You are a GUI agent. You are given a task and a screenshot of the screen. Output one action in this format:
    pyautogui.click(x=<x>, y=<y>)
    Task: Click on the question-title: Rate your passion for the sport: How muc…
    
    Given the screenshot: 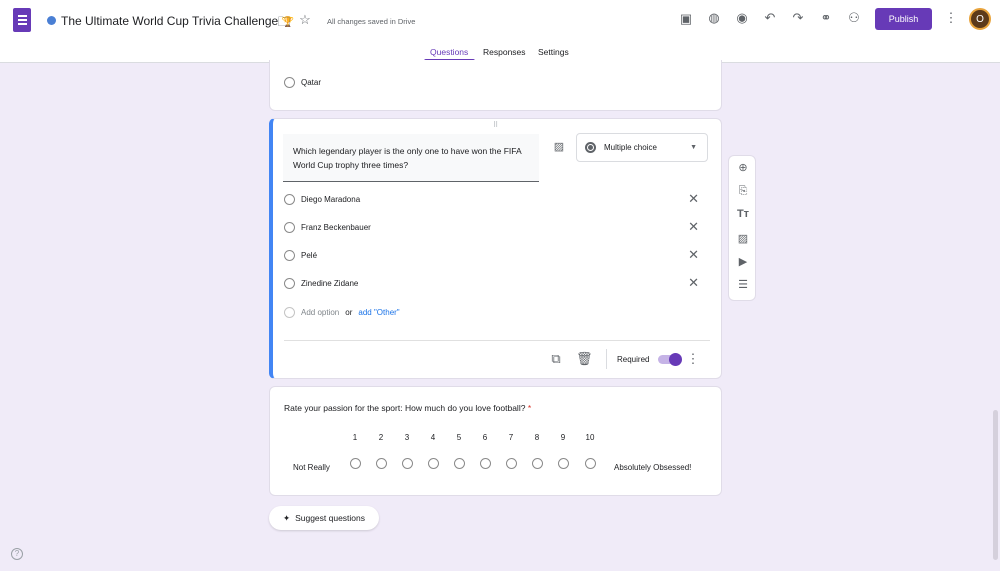 What is the action you would take?
    pyautogui.click(x=408, y=408)
    